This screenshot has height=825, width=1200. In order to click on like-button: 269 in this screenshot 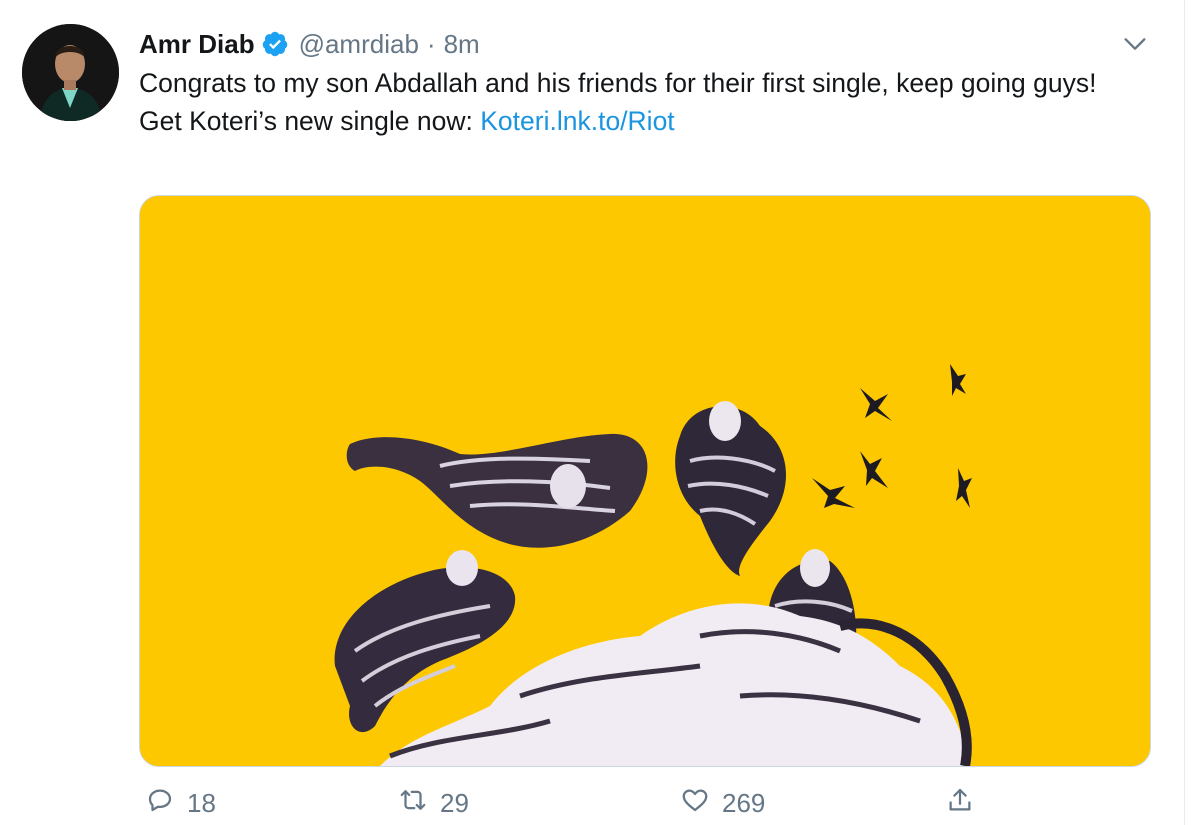, I will do `click(722, 803)`.